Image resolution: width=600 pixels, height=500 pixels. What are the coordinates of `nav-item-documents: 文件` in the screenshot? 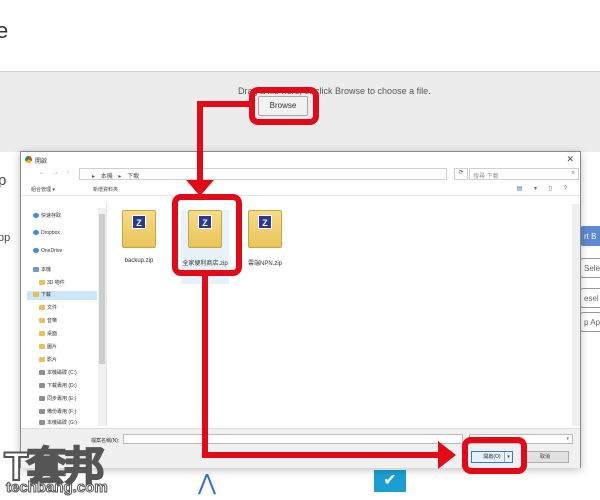 It's located at (48, 308).